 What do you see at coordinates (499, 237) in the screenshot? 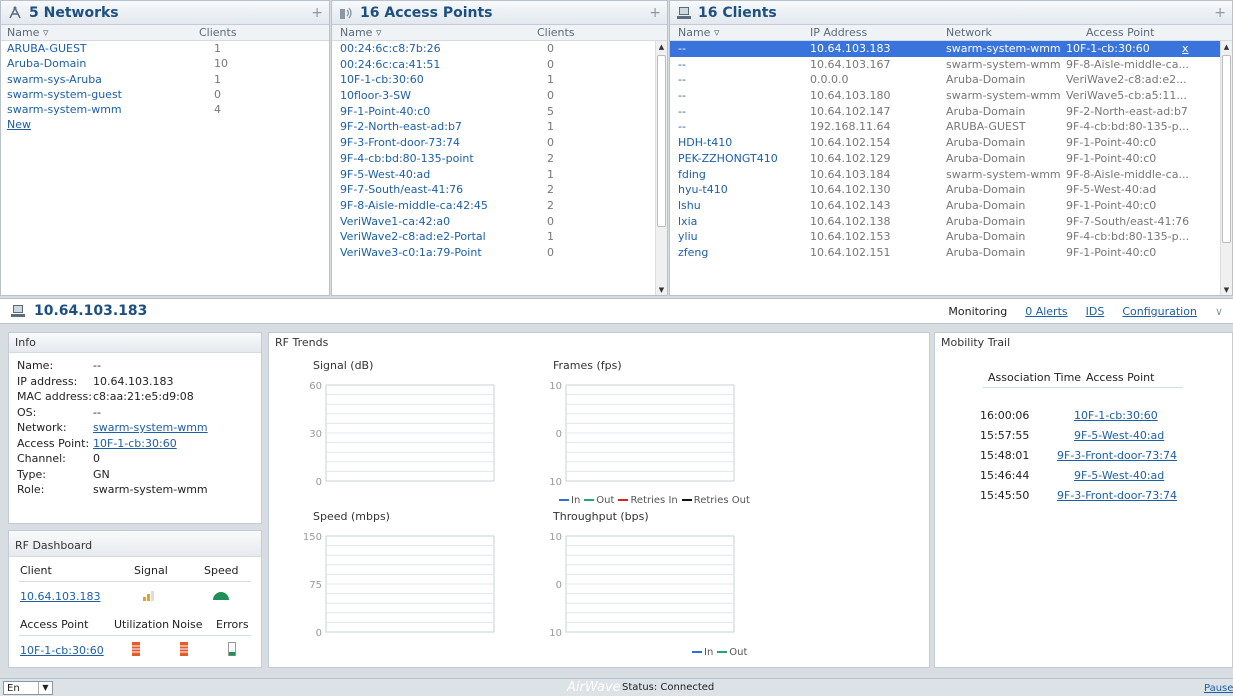
I see `list-item: VeriWave2-c8:ad:e2-Portal 1` at bounding box center [499, 237].